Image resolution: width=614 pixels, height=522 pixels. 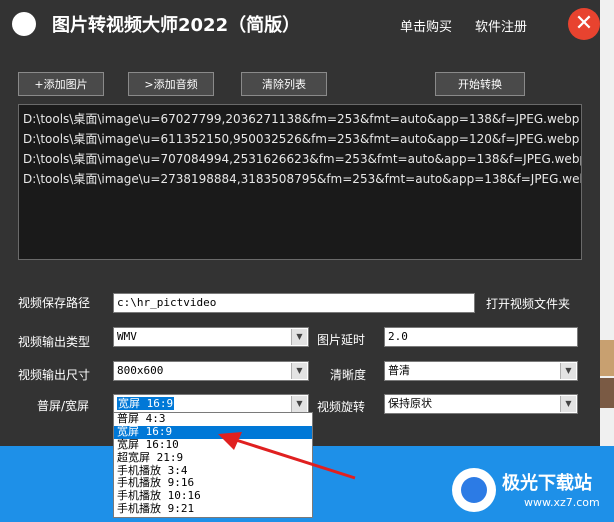 I want to click on watermark-logo-icon, so click(x=474, y=490).